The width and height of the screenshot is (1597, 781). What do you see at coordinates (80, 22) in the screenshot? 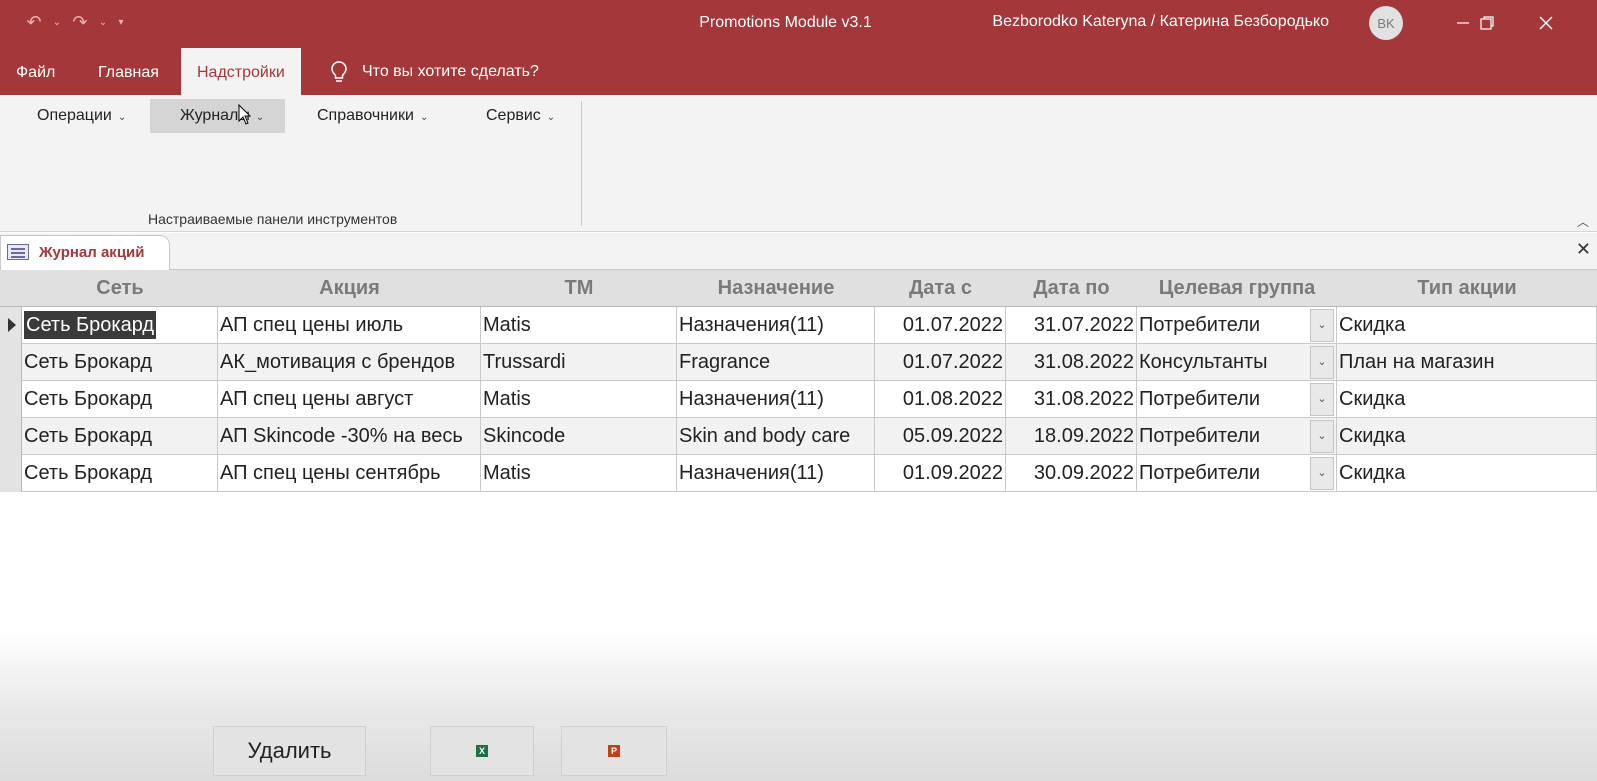
I see `redo-icon: ↷` at bounding box center [80, 22].